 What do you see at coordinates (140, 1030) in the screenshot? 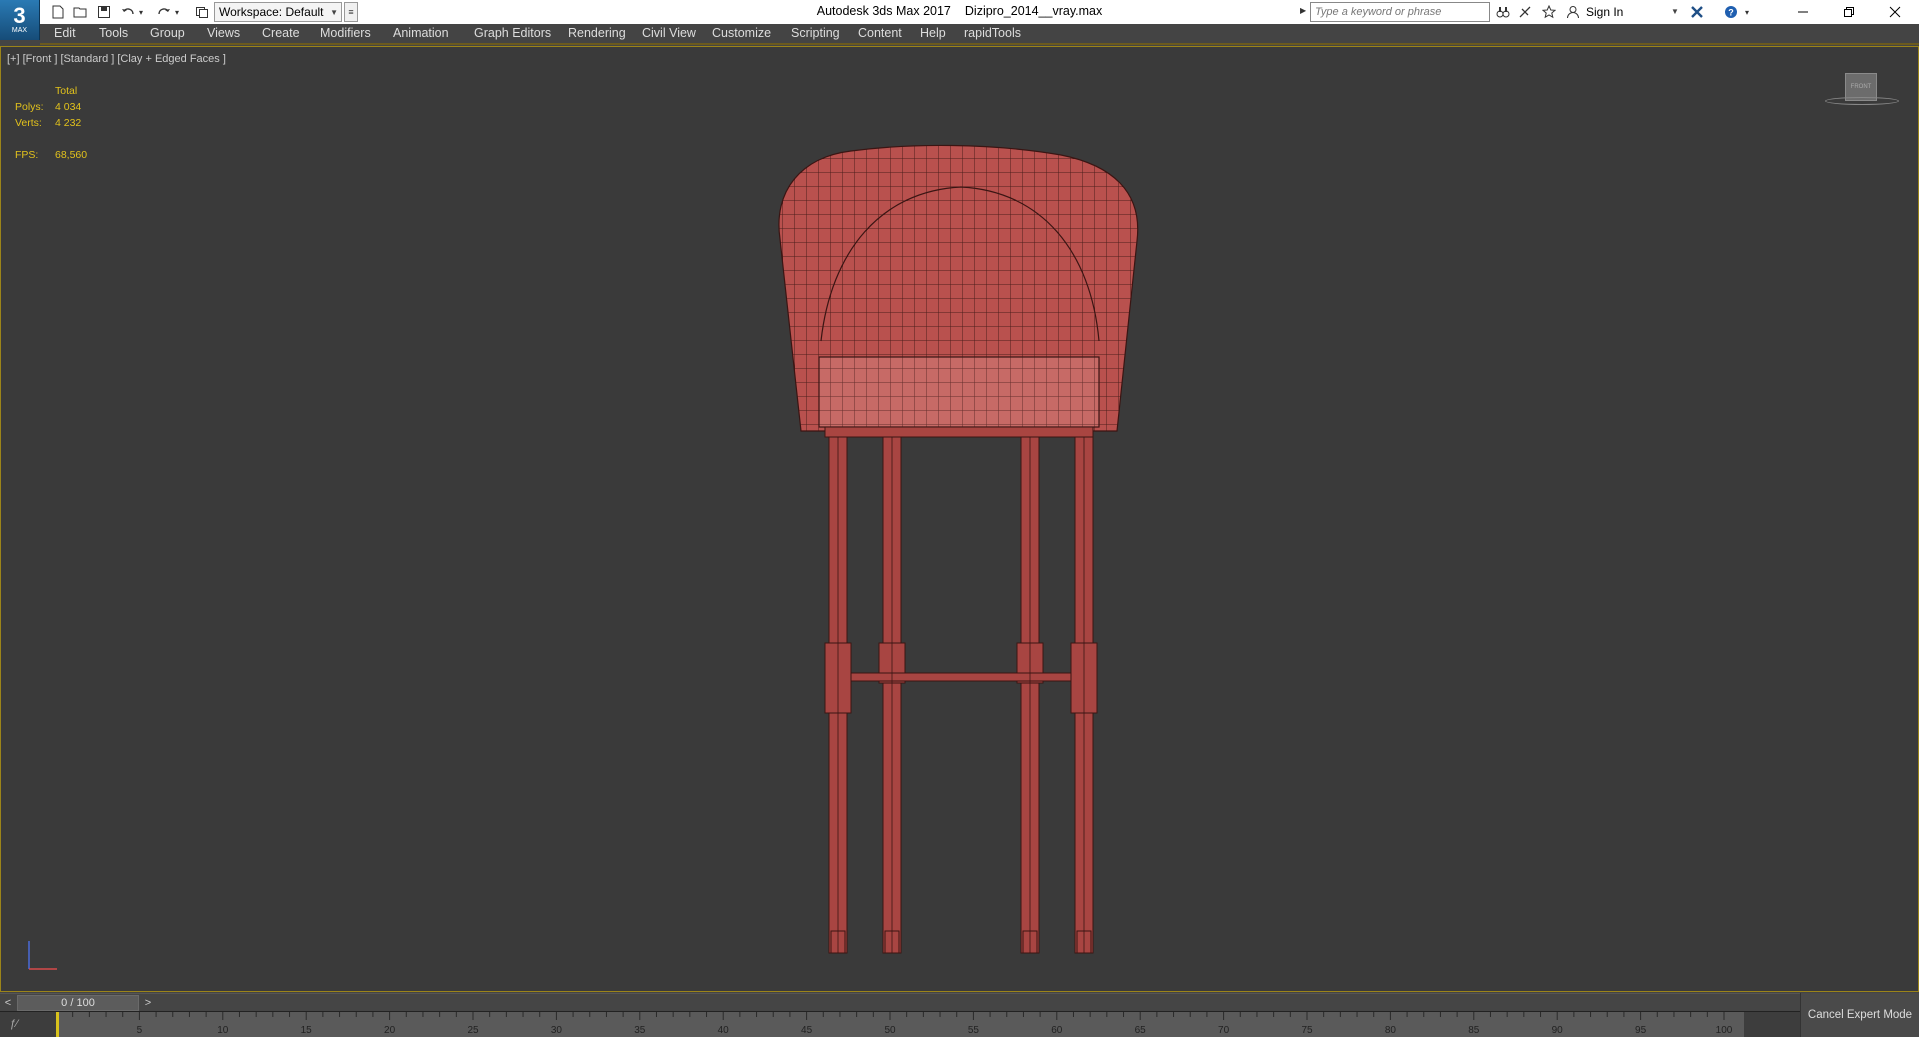
I see `ruler-tick-label: 5` at bounding box center [140, 1030].